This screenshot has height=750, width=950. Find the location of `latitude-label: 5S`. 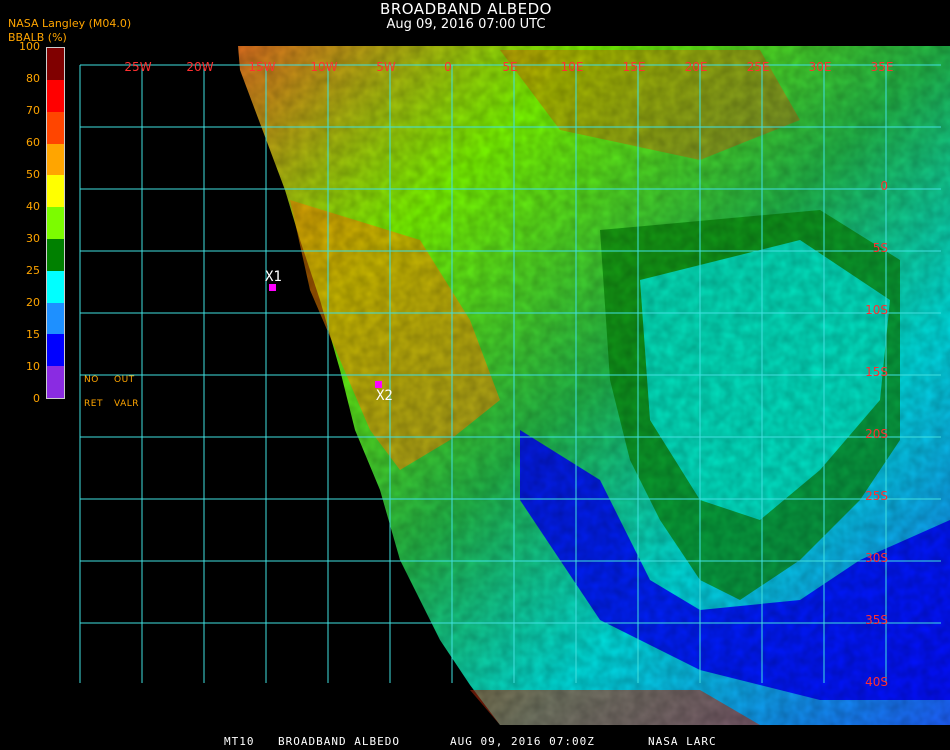

latitude-label: 5S is located at coordinates (880, 248).